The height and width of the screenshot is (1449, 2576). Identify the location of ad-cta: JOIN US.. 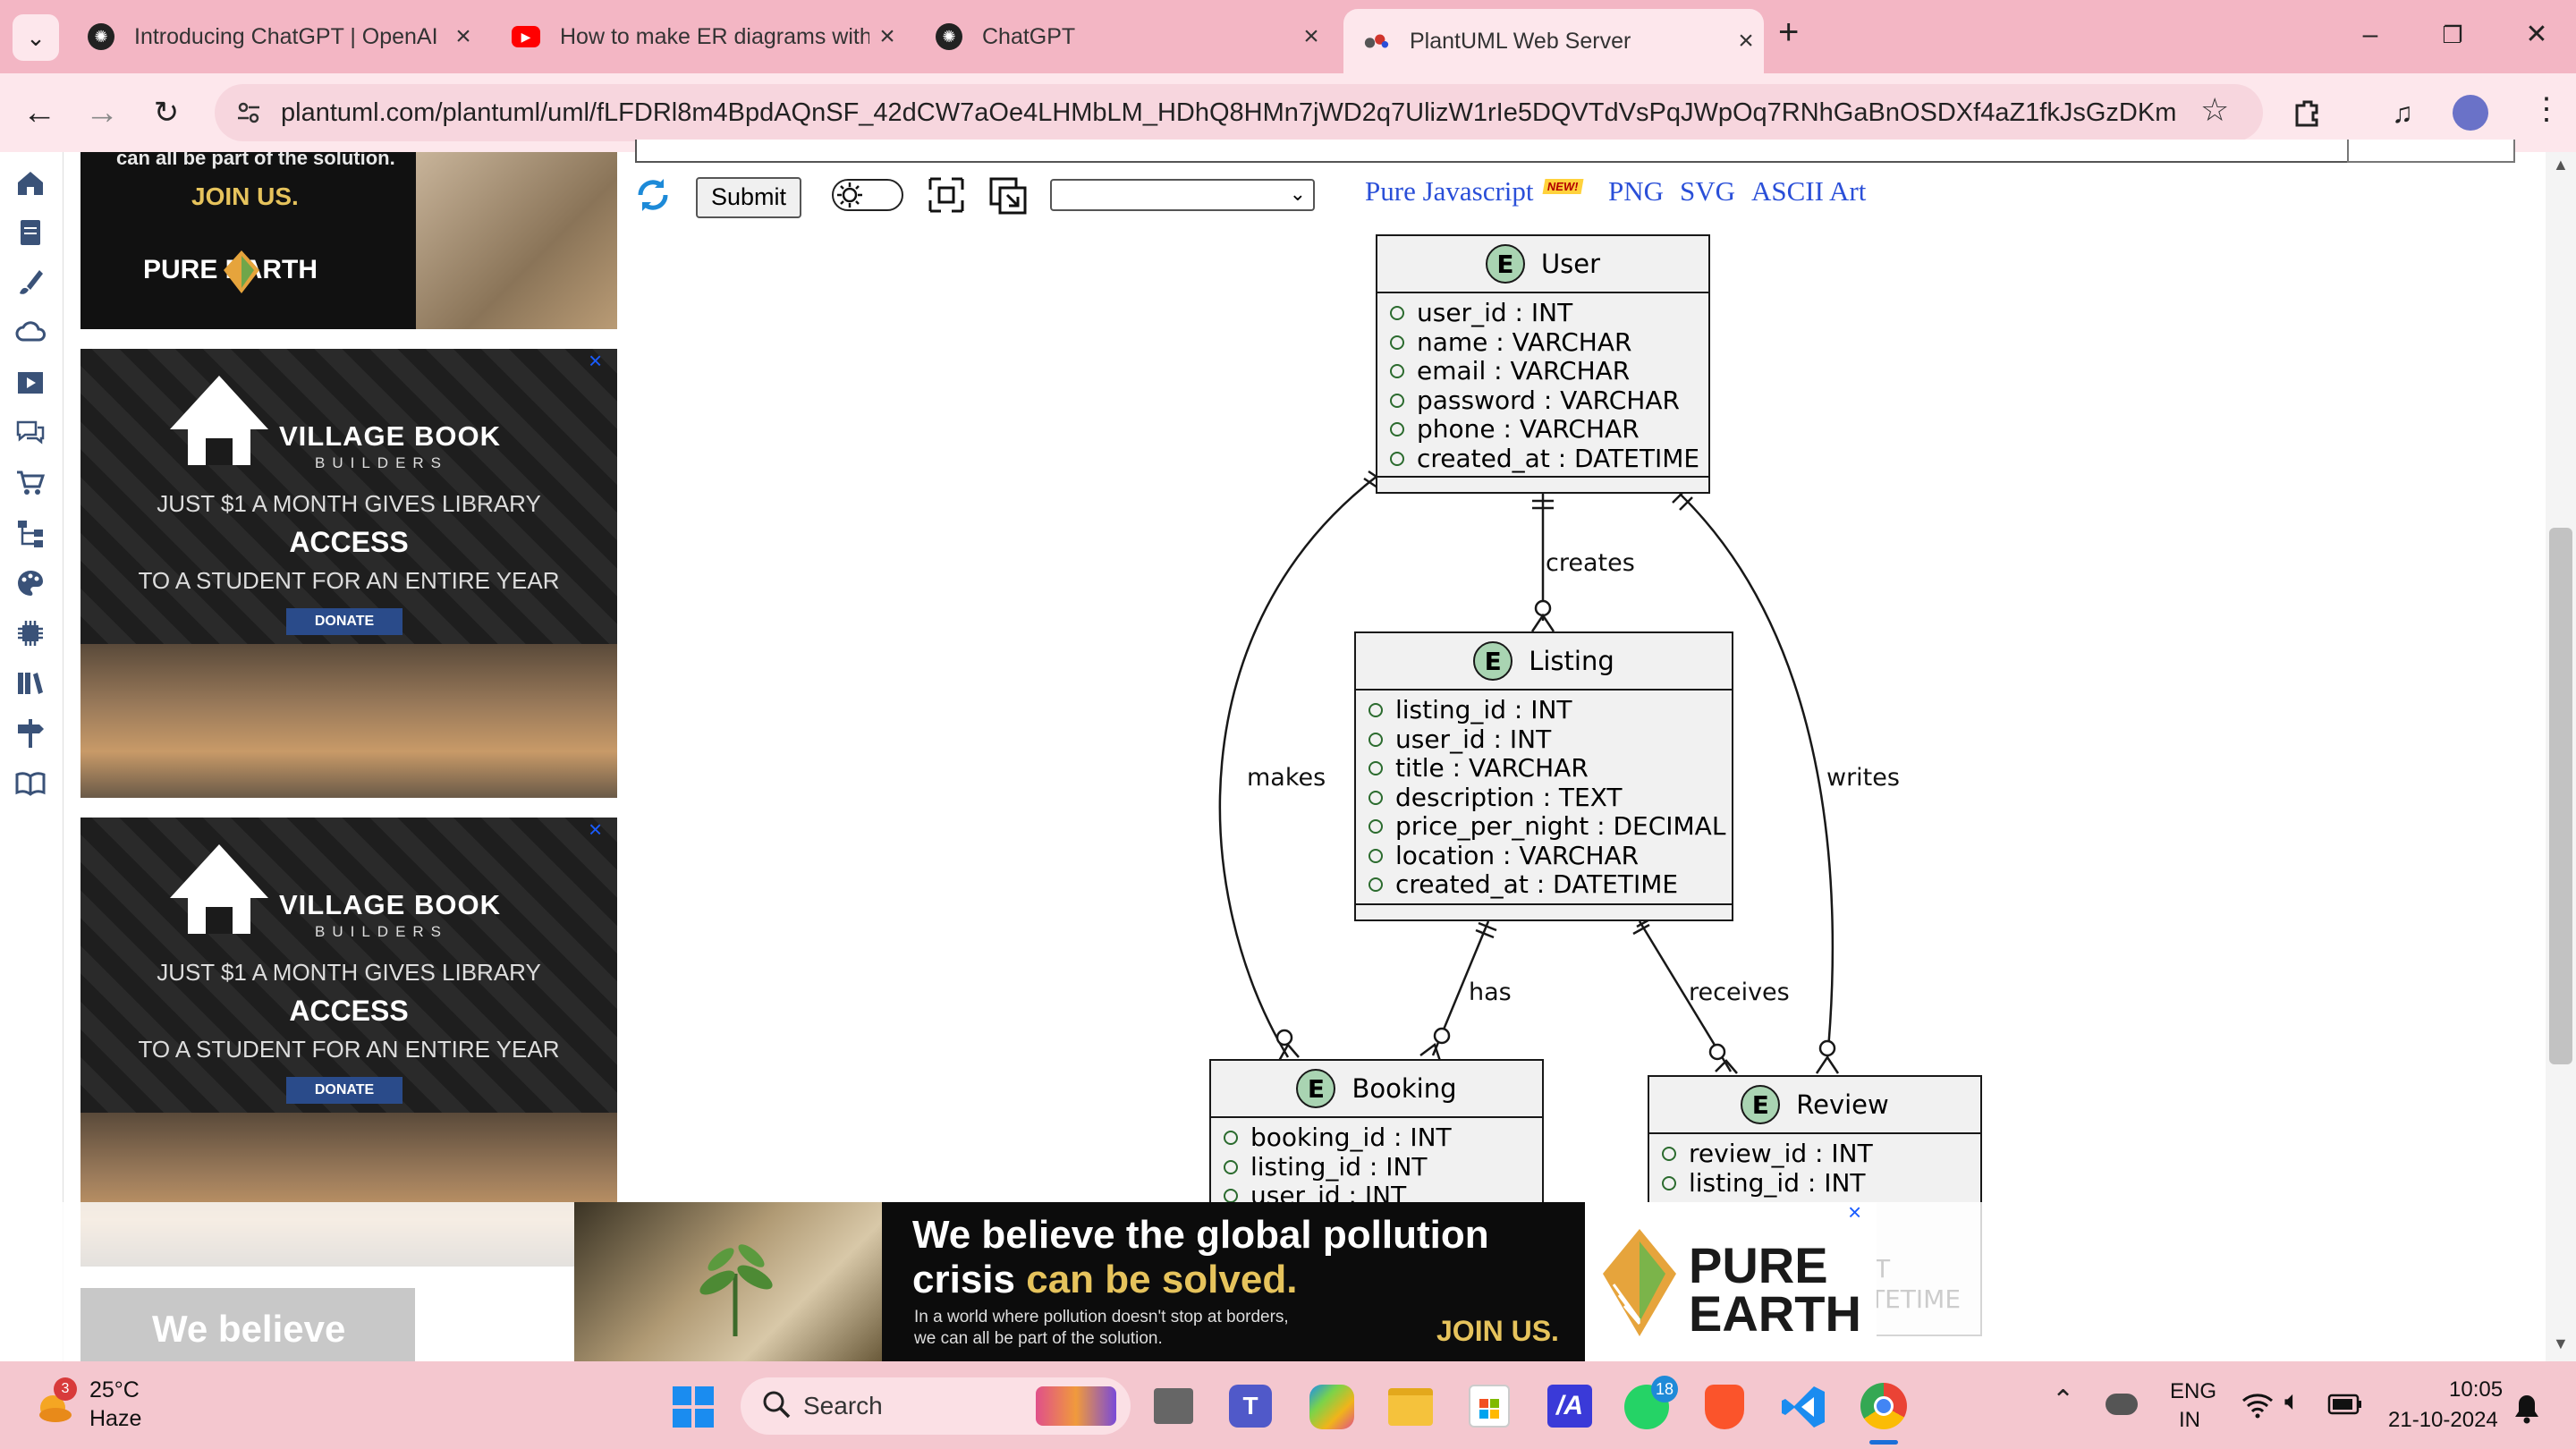
(1497, 1331).